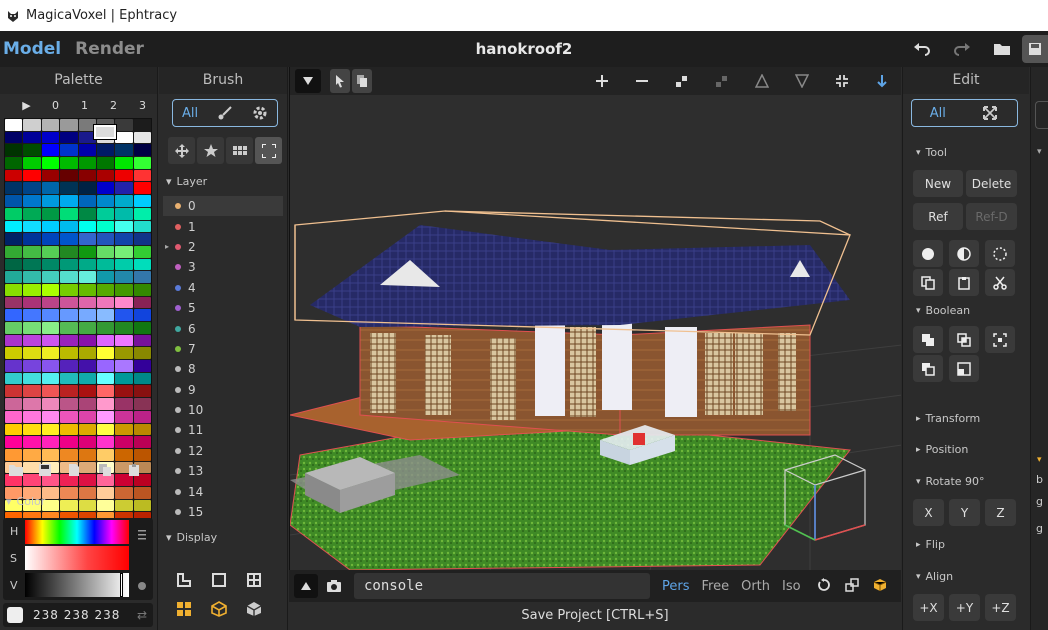 This screenshot has height=630, width=1048. Describe the element at coordinates (1000, 282) in the screenshot. I see `scissors-icon` at that location.